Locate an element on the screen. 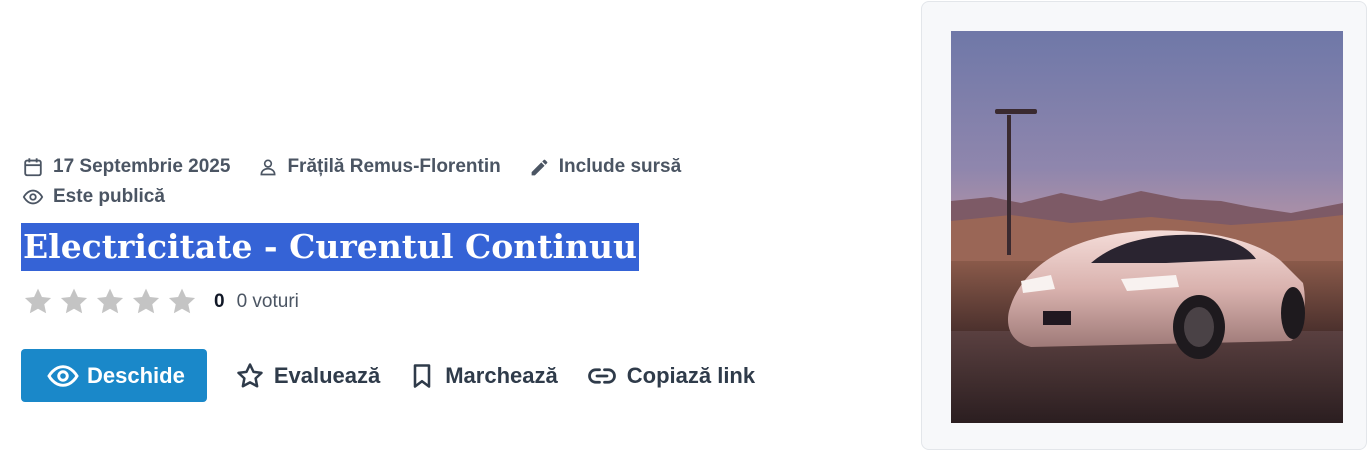 The image size is (1368, 457). copy-link-button: Copiază link is located at coordinates (670, 376).